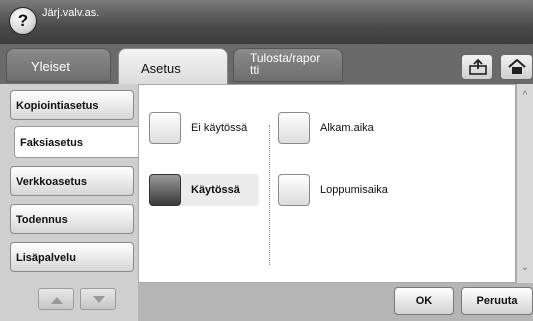 The height and width of the screenshot is (321, 533). I want to click on sidebar-item-label: Lisäpalvelu, so click(46, 258).